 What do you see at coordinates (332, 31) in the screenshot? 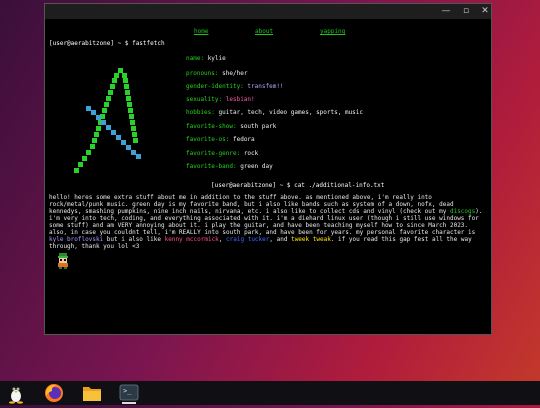
I see `nav-link-yapping: yapping` at bounding box center [332, 31].